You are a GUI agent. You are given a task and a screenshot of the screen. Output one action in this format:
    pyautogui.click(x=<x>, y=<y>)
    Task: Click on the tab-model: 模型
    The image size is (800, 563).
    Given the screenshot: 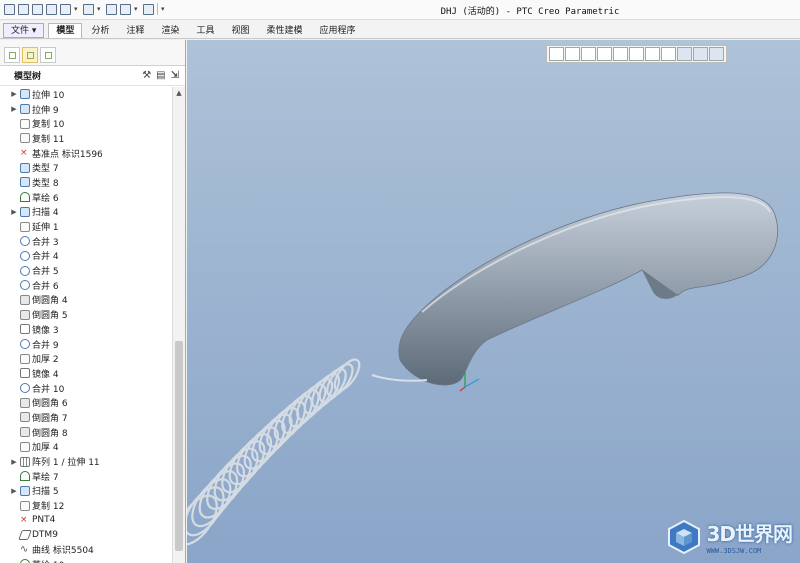 What is the action you would take?
    pyautogui.click(x=65, y=30)
    